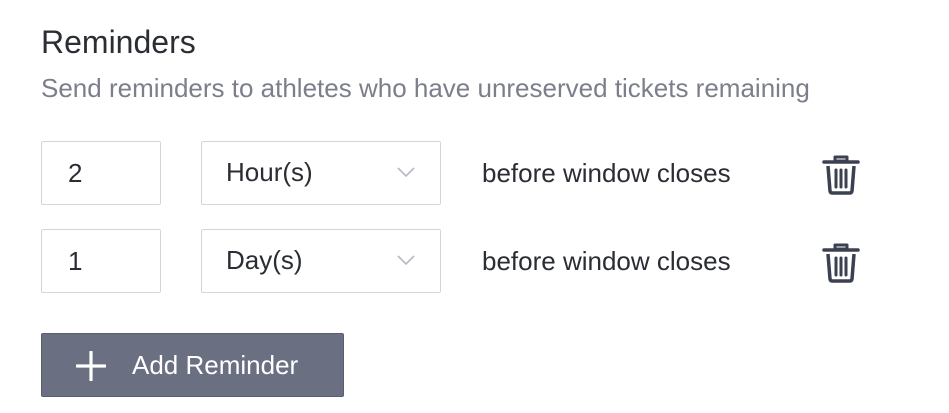 The width and height of the screenshot is (949, 413). What do you see at coordinates (264, 260) in the screenshot?
I see `reminder-unit-value: Day(s)` at bounding box center [264, 260].